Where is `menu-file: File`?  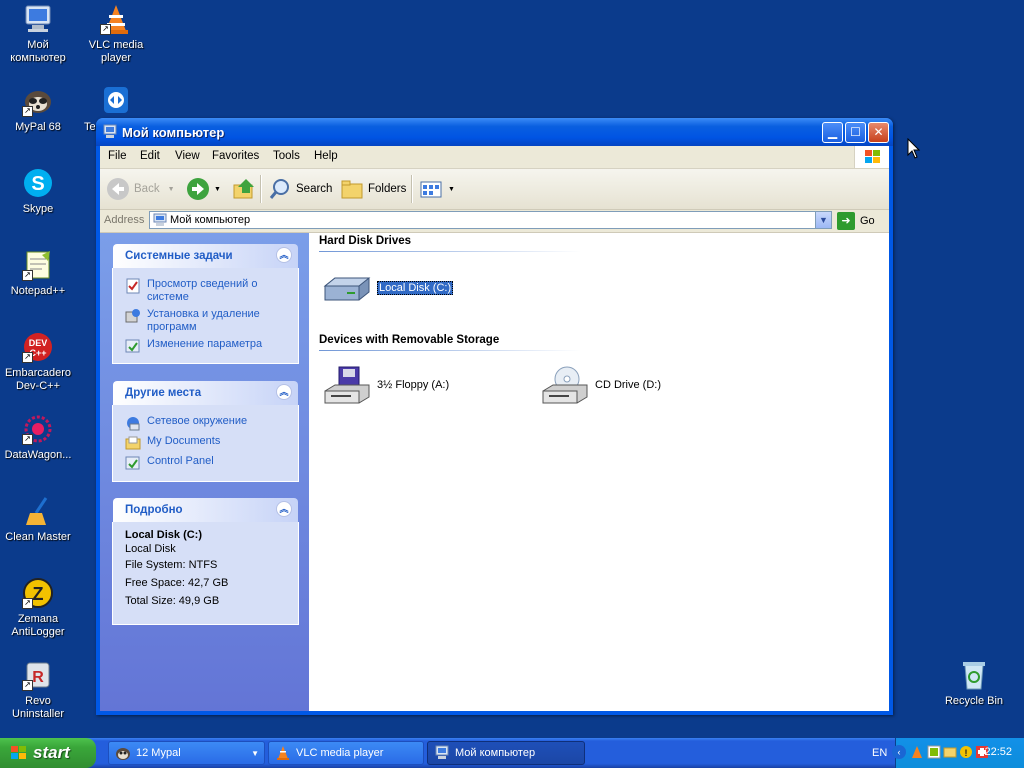
menu-file: File is located at coordinates (117, 156).